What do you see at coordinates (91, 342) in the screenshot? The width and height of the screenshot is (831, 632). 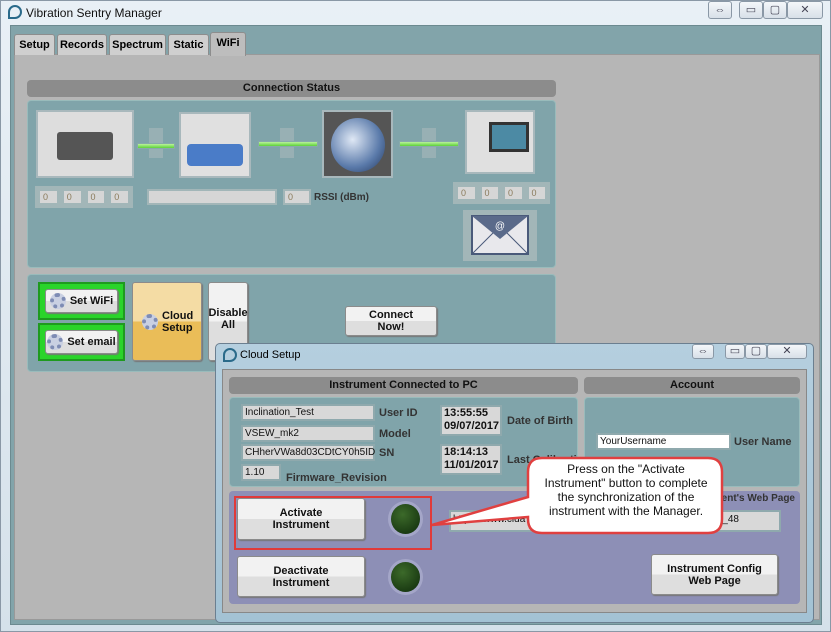 I see `set-email-label: Set email` at bounding box center [91, 342].